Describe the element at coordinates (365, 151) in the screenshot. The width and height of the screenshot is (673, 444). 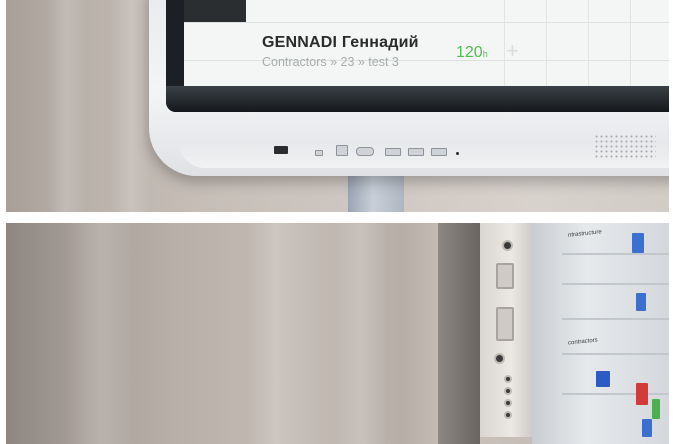
I see `hdmi-port-icon` at that location.